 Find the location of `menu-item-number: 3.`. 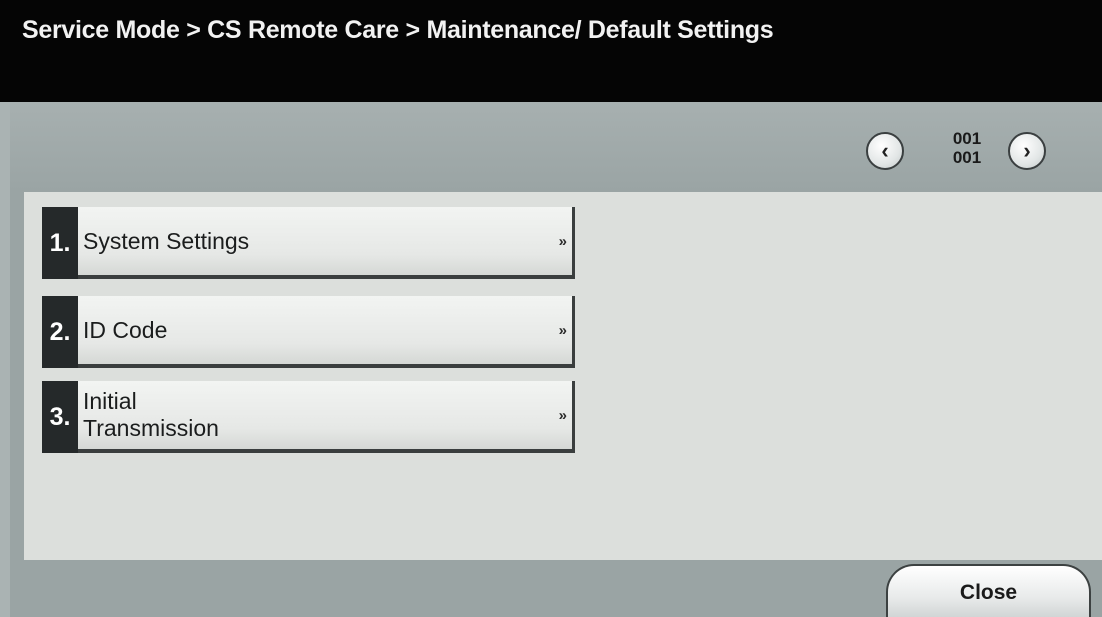

menu-item-number: 3. is located at coordinates (60, 417).